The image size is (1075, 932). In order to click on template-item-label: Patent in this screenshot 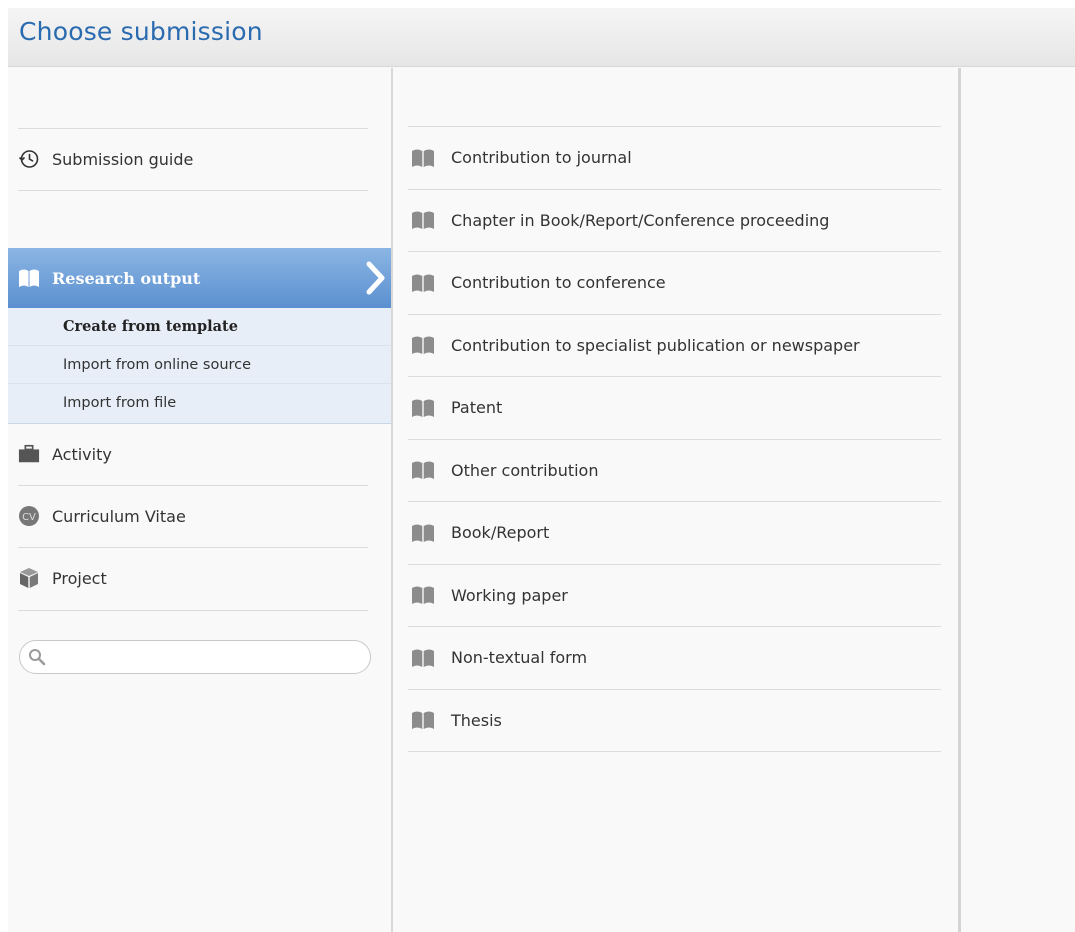, I will do `click(477, 408)`.